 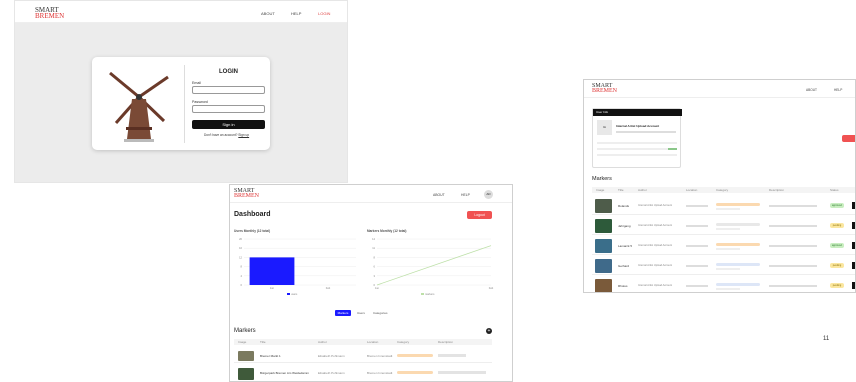 What do you see at coordinates (228, 124) in the screenshot?
I see `signin-button: Sign in` at bounding box center [228, 124].